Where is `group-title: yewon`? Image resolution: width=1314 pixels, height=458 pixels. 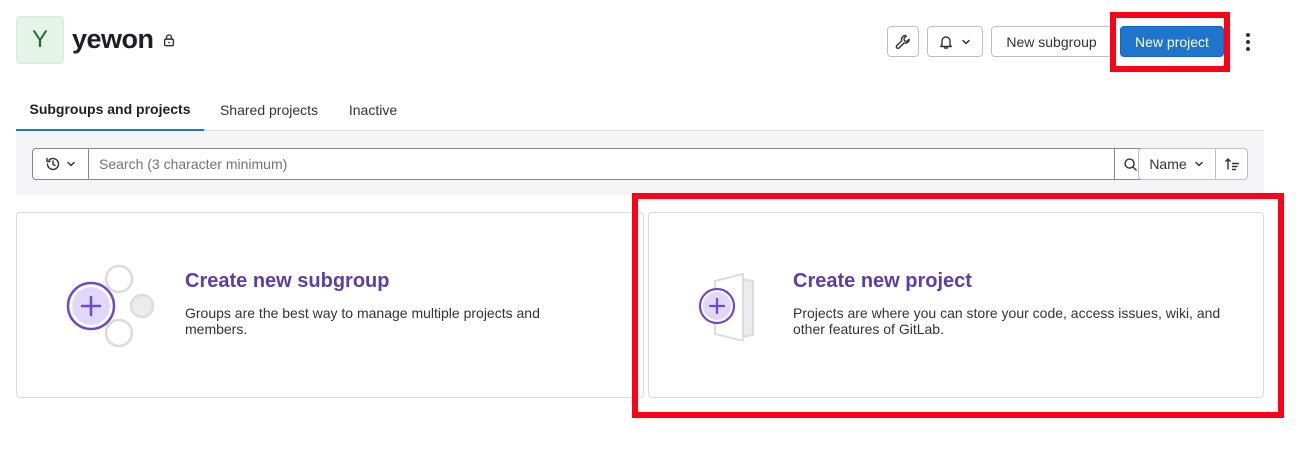 group-title: yewon is located at coordinates (124, 39).